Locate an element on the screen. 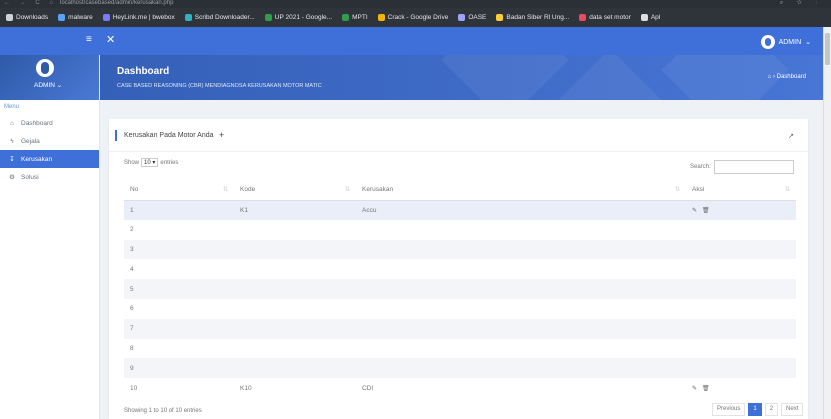 The width and height of the screenshot is (831, 419). table-row: 9 is located at coordinates (460, 368).